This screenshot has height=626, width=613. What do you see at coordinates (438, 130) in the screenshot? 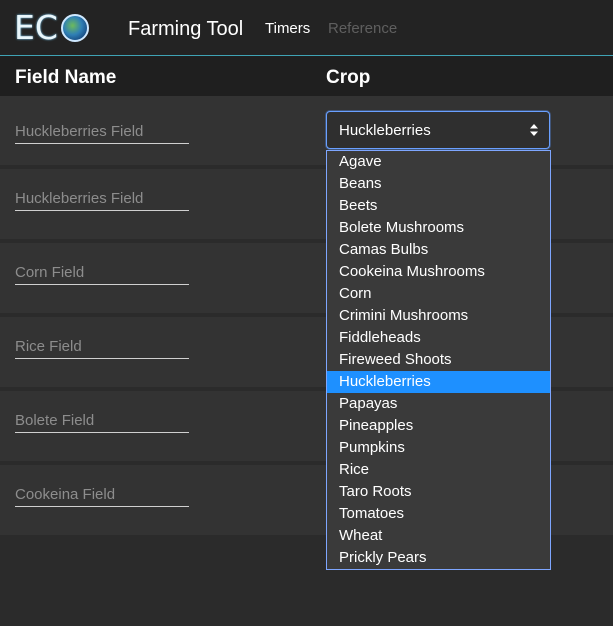
I see `crop-select: Huckleberries` at bounding box center [438, 130].